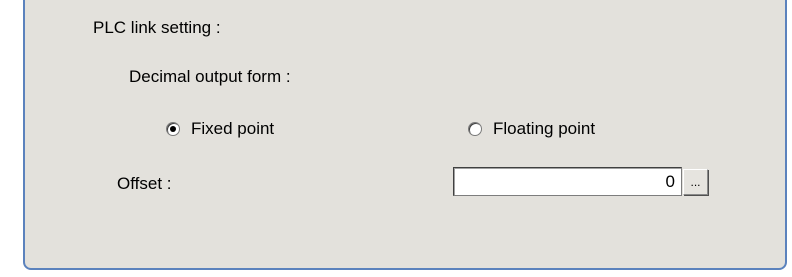 This screenshot has width=792, height=277. Describe the element at coordinates (144, 183) in the screenshot. I see `offset-label: Offset :` at that location.